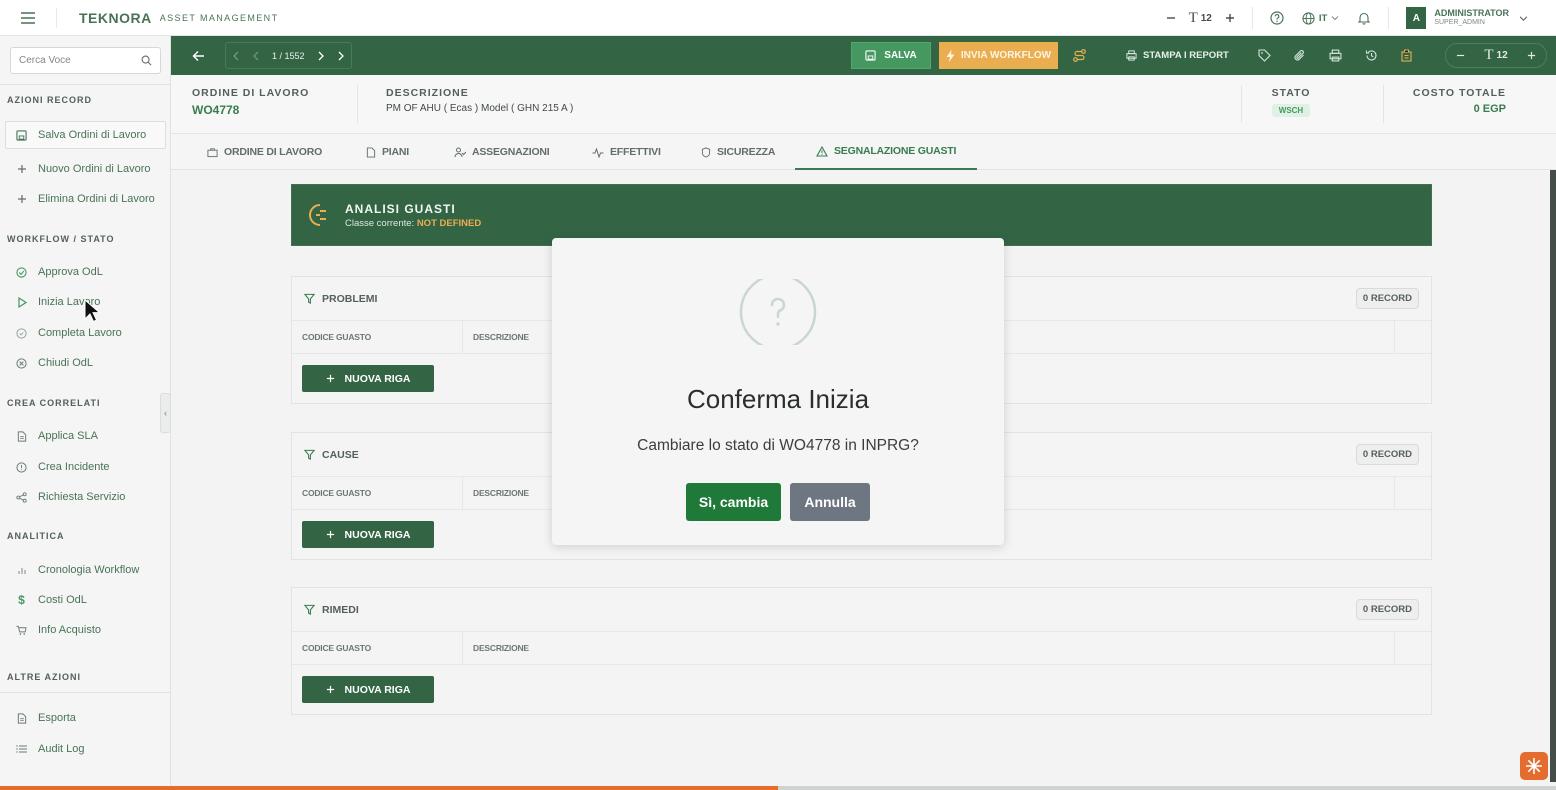 This screenshot has width=1556, height=790. Describe the element at coordinates (830, 502) in the screenshot. I see `cancel-button: Annulla` at that location.